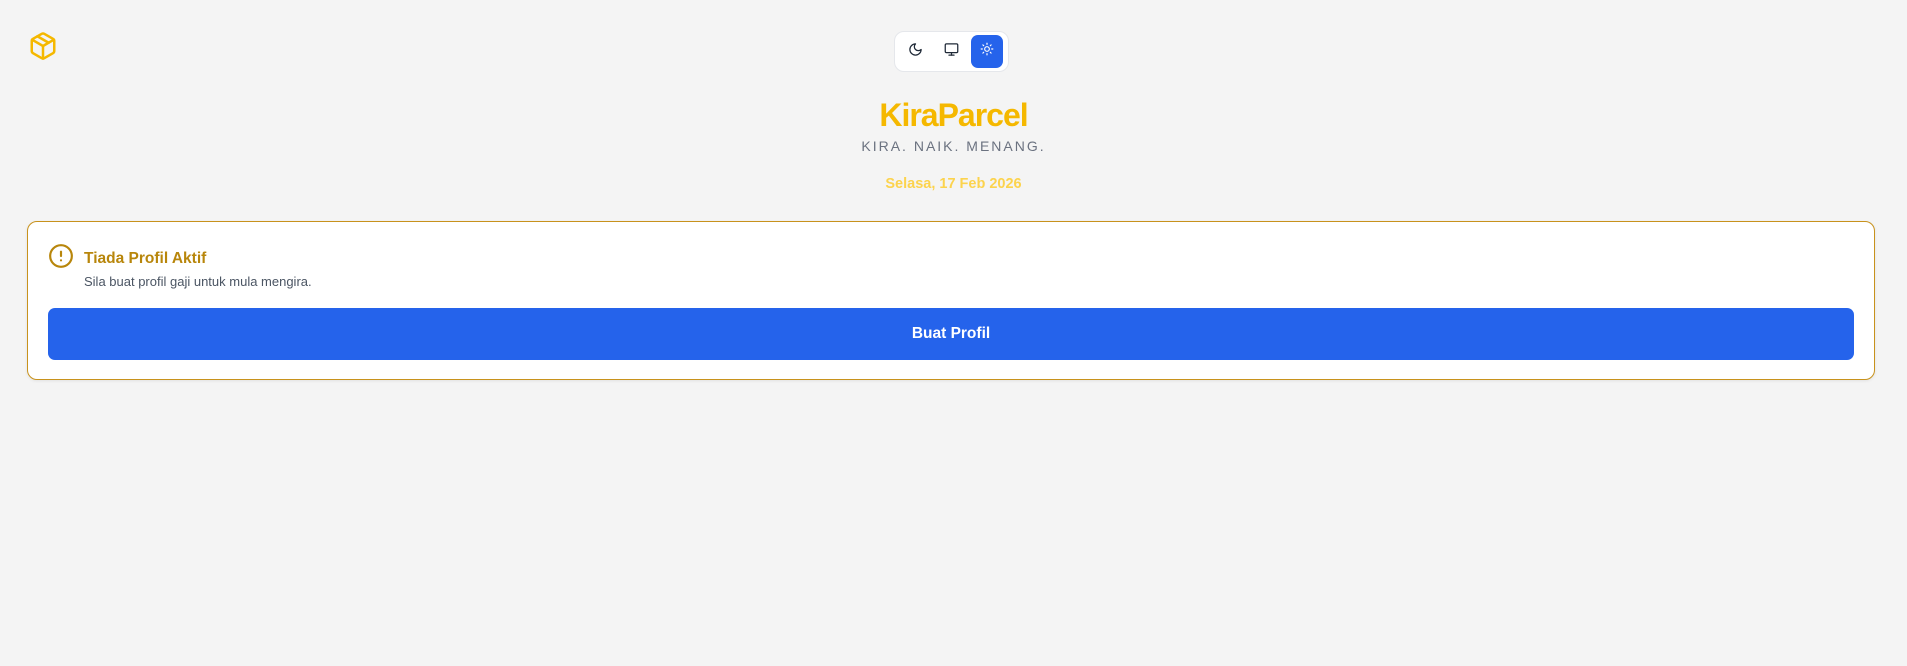  Describe the element at coordinates (953, 184) in the screenshot. I see `current-date: Selasa, 17 Feb 2026` at that location.